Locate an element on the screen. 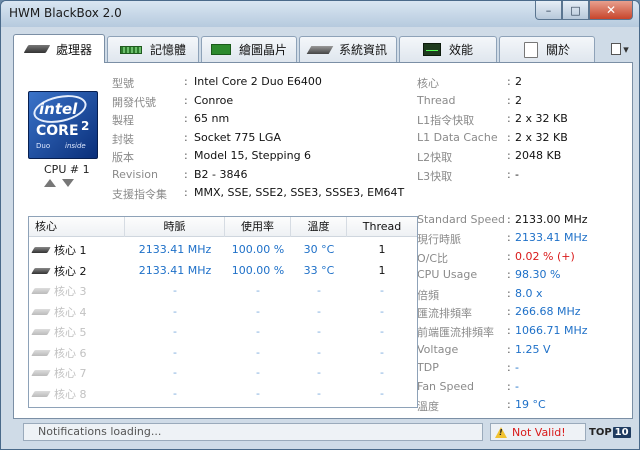 The image size is (640, 450). info-value: MMX, SSE, SSE2, SSE3, SSSE3, EM64T is located at coordinates (299, 192).